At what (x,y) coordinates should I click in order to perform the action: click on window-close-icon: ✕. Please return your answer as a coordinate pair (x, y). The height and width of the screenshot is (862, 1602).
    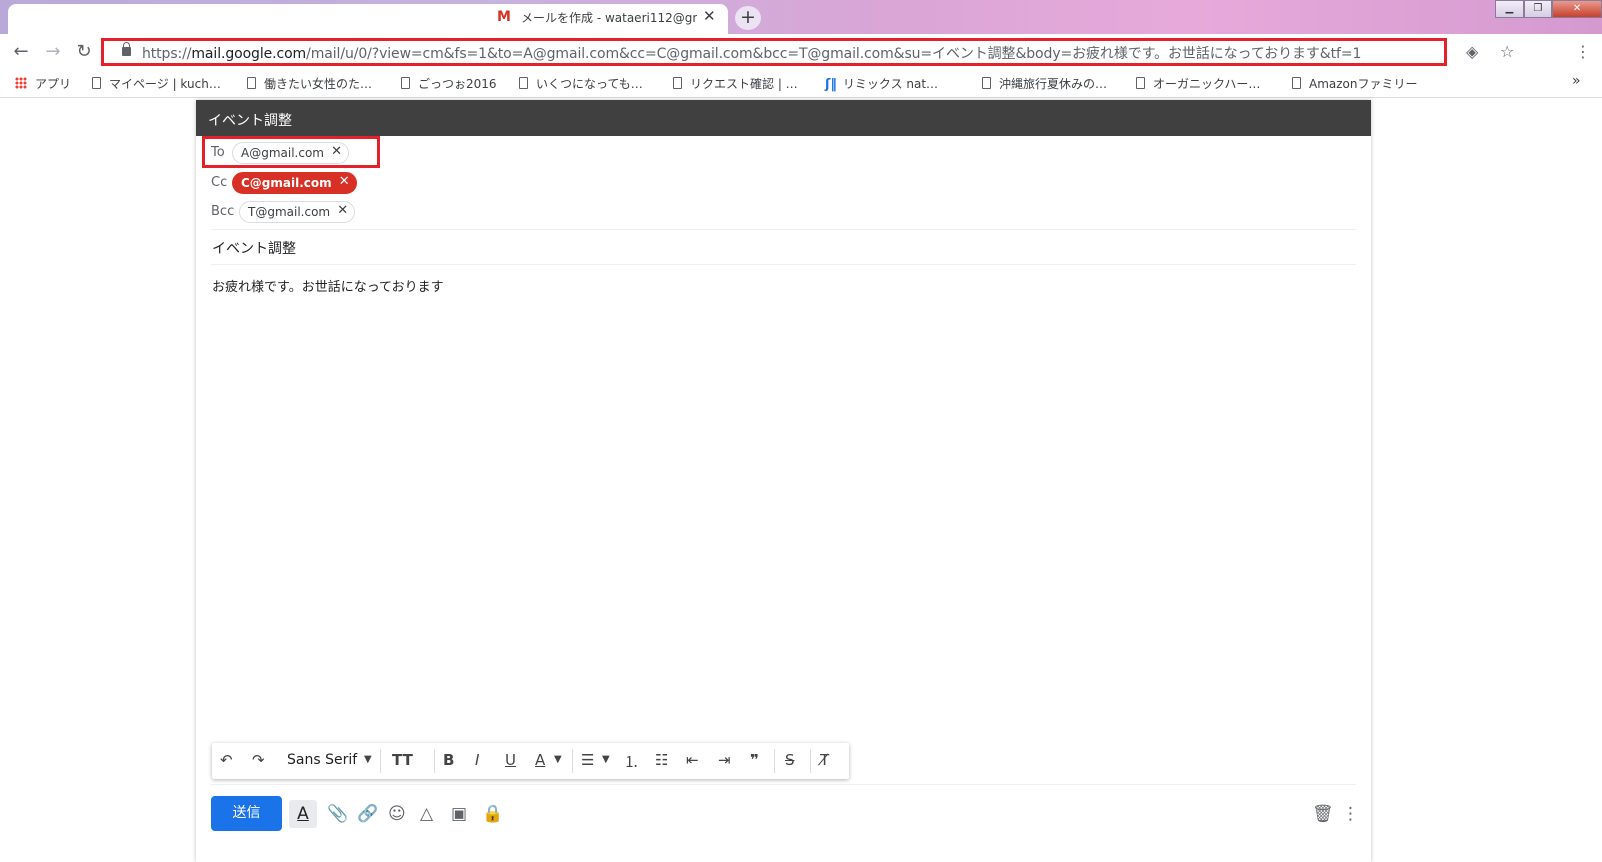
    Looking at the image, I should click on (1577, 9).